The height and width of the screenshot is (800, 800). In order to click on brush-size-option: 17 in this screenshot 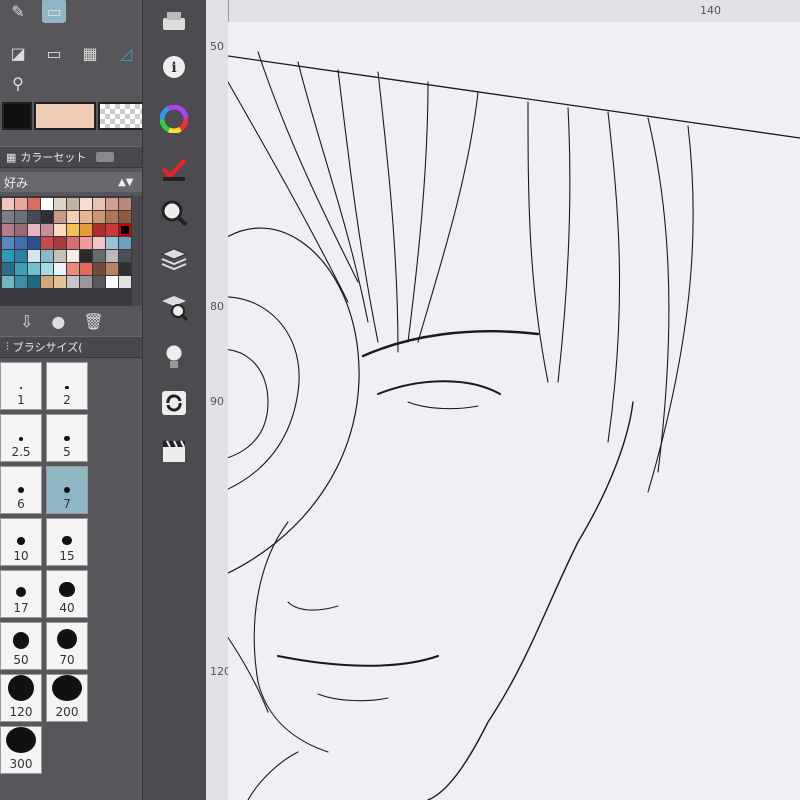, I will do `click(21, 594)`.